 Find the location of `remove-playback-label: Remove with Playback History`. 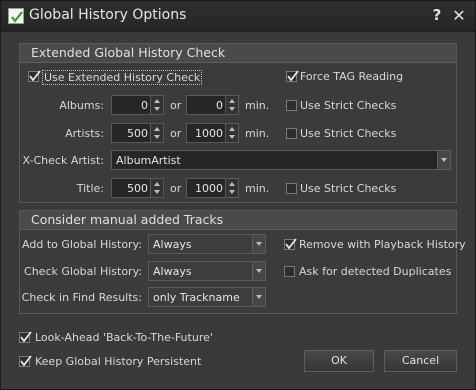

remove-playback-label: Remove with Playback History is located at coordinates (382, 244).